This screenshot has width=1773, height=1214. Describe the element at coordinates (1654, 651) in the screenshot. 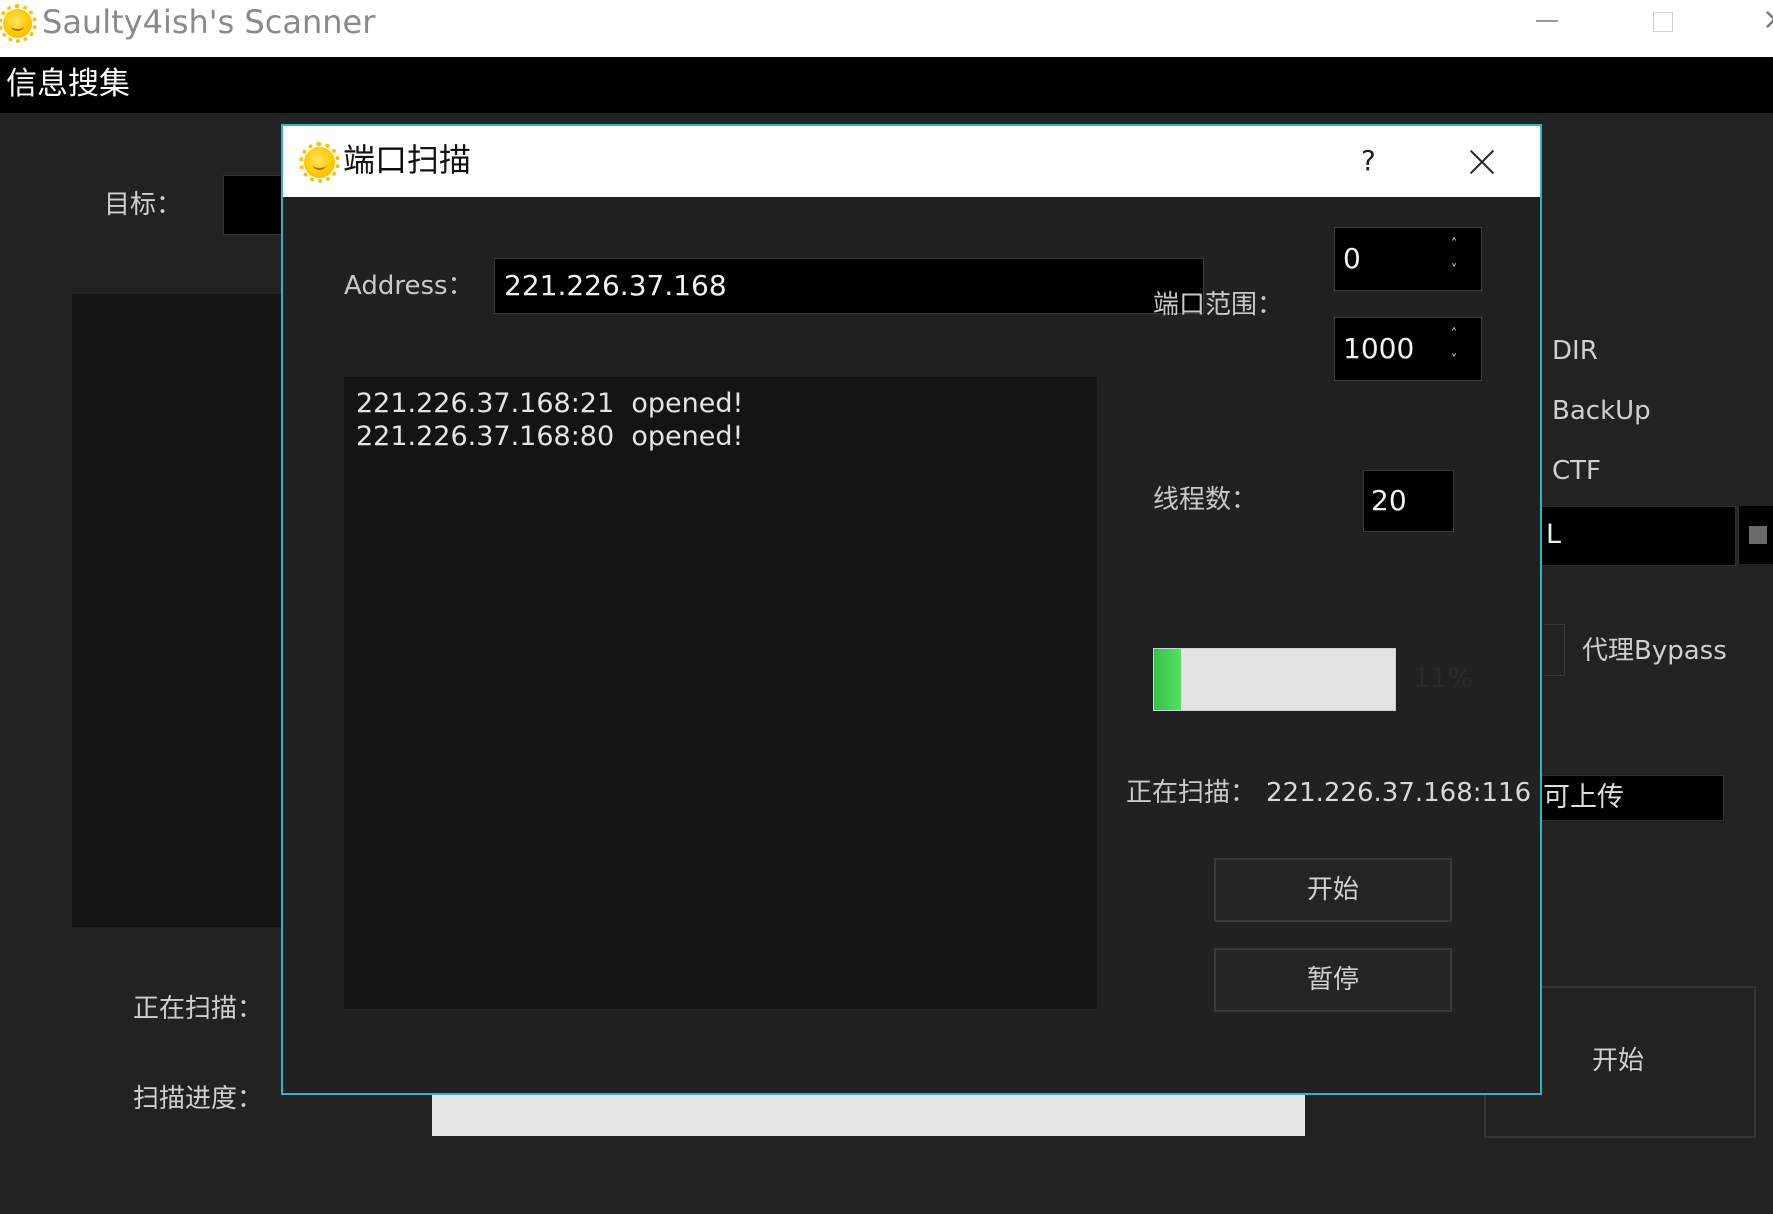

I see `proxy-bypass-label: 代理Bypass` at that location.